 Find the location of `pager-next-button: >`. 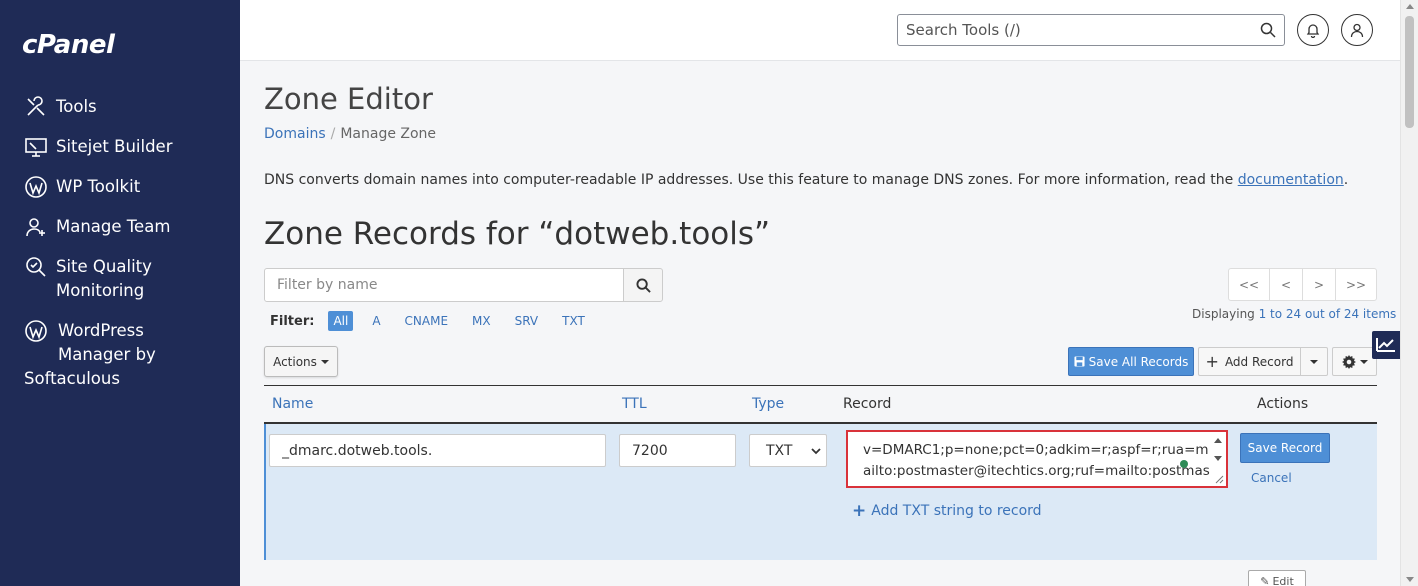

pager-next-button: > is located at coordinates (1319, 284).